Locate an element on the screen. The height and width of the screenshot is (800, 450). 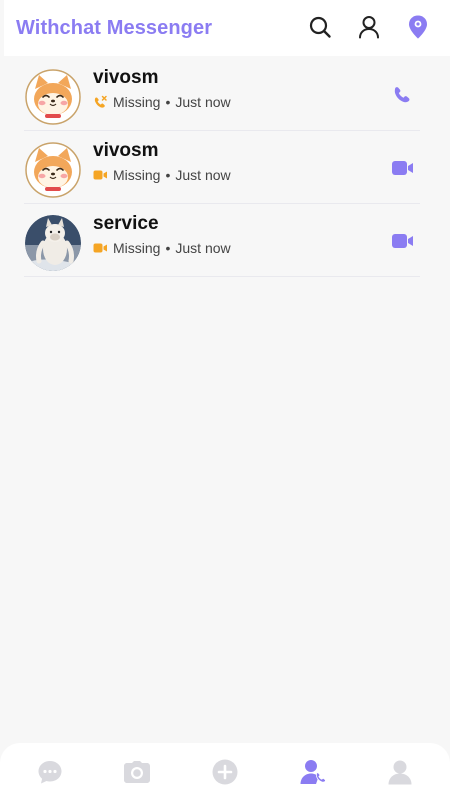
app-header: Withchat Messenger is located at coordinates (227, 28).